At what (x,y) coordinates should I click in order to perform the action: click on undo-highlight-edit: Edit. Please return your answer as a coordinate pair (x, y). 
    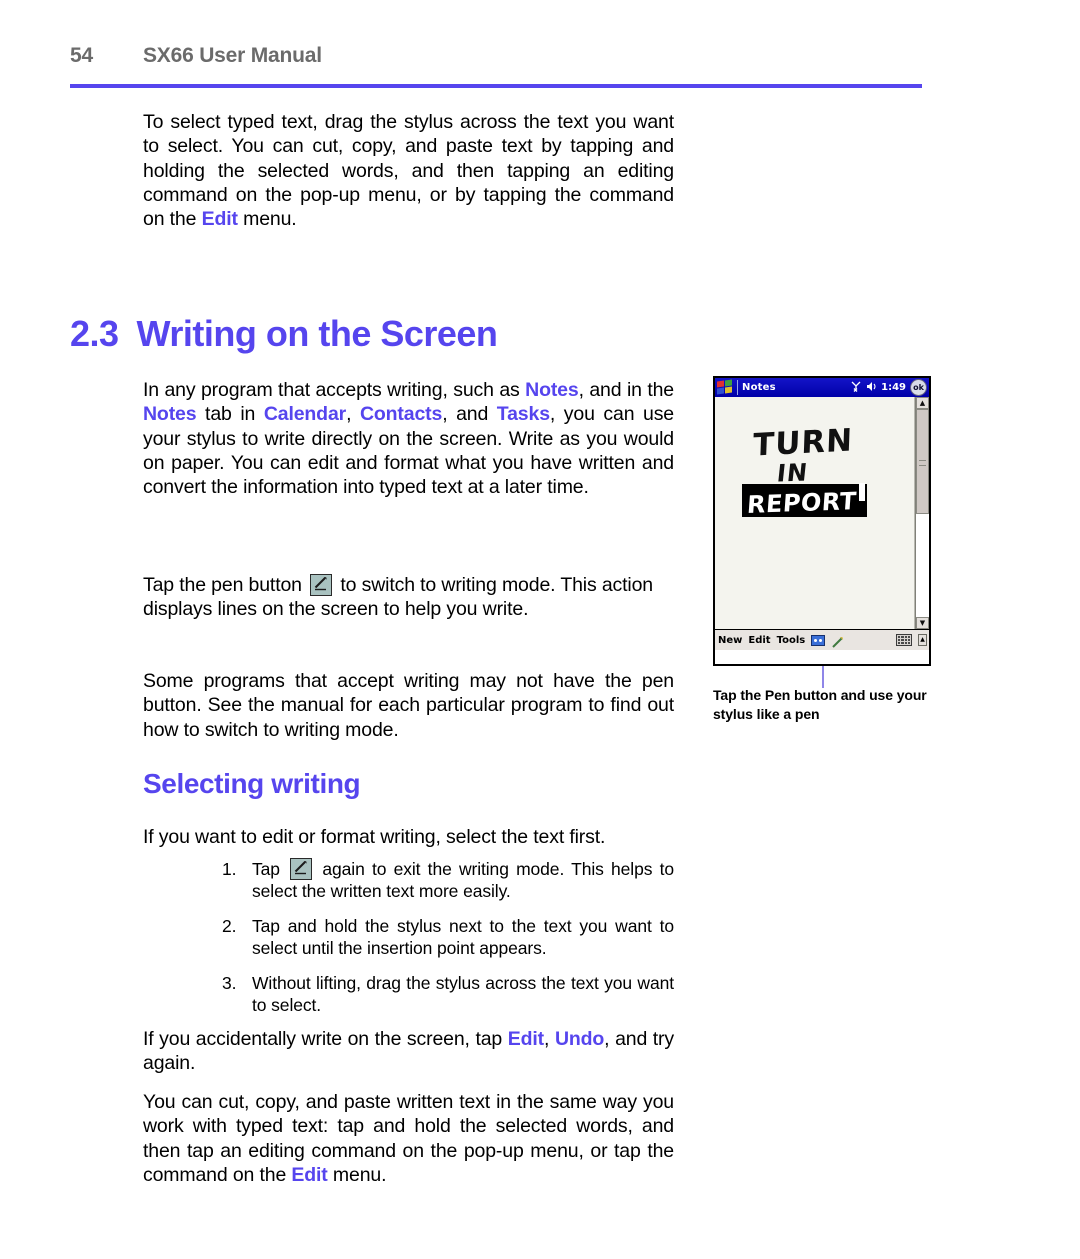
    Looking at the image, I should click on (526, 1039).